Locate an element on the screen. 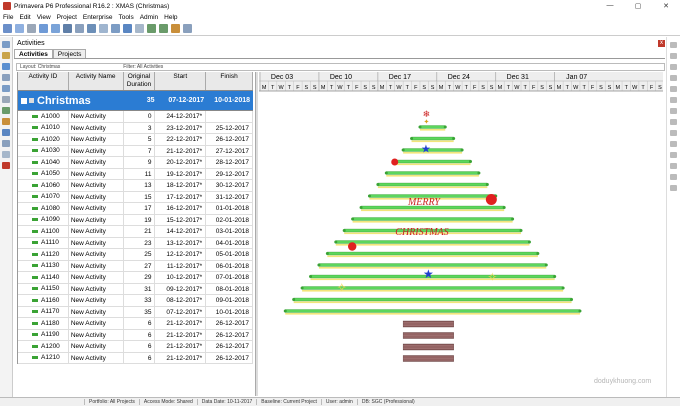  cut-icon is located at coordinates (673, 67).